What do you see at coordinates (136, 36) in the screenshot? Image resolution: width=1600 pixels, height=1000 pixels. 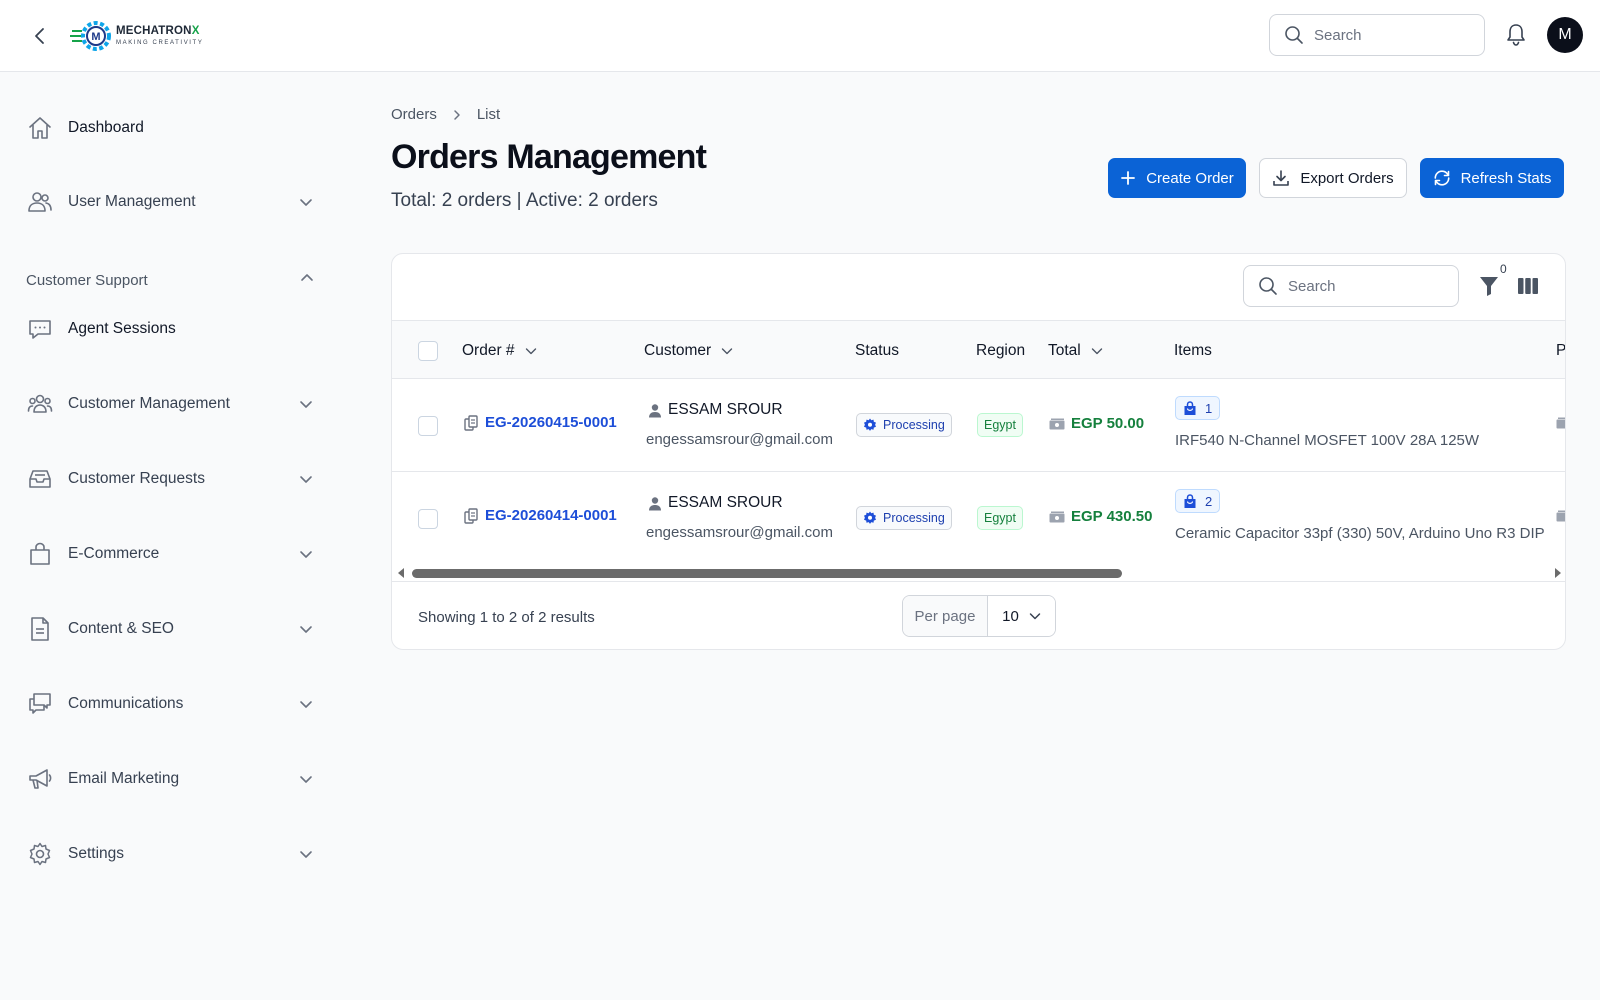 I see `brand-logo: M MECHATRONX MAKING CREATIVITY` at bounding box center [136, 36].